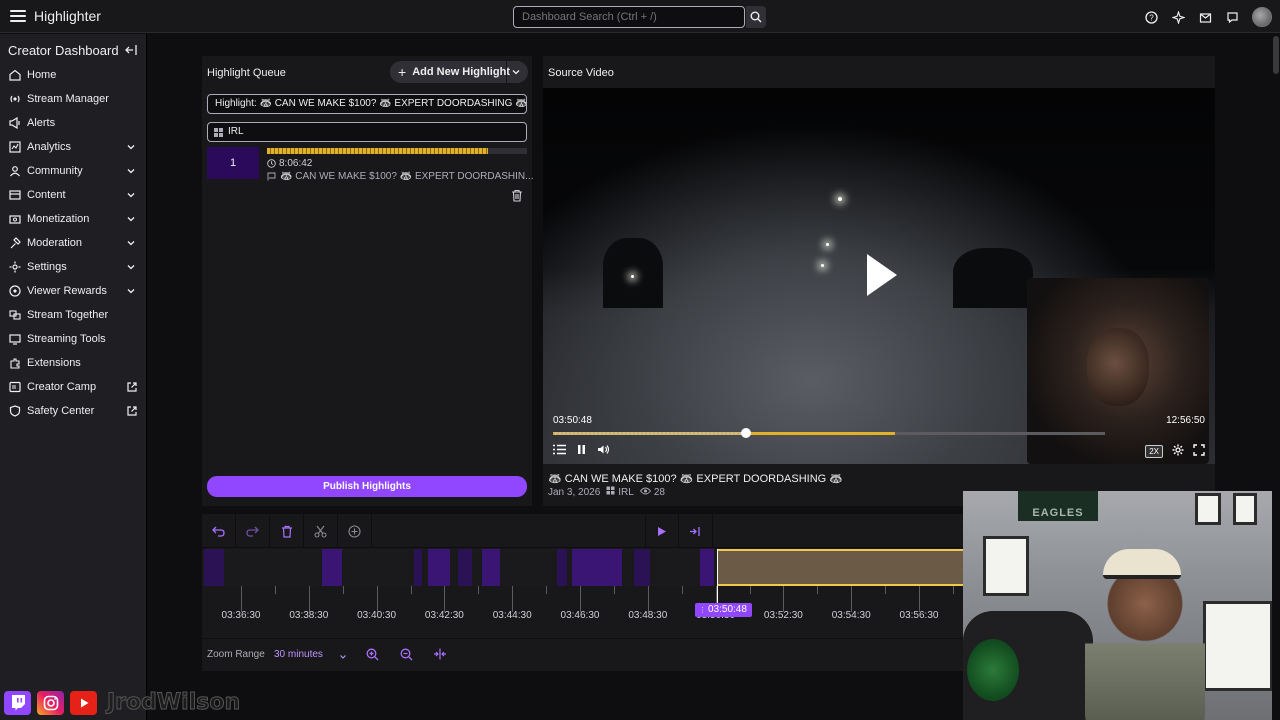 The image size is (1280, 720). Describe the element at coordinates (844, 567) in the screenshot. I see `selected-clip-segment` at that location.